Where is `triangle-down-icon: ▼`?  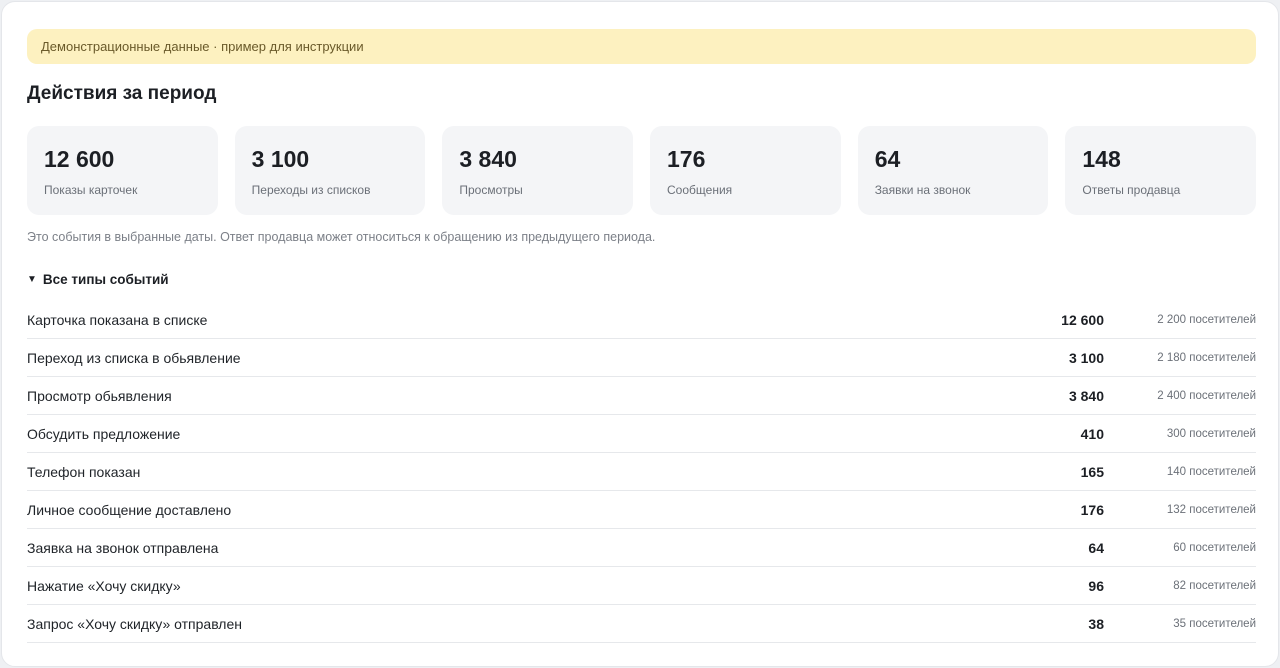 triangle-down-icon: ▼ is located at coordinates (32, 279).